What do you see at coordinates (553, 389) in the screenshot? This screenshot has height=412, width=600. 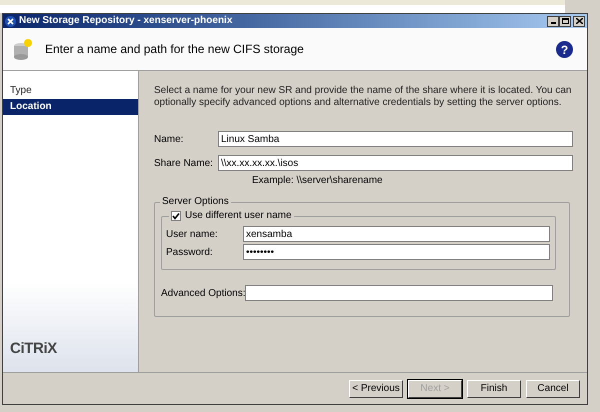 I see `dialog-button: Cancel` at bounding box center [553, 389].